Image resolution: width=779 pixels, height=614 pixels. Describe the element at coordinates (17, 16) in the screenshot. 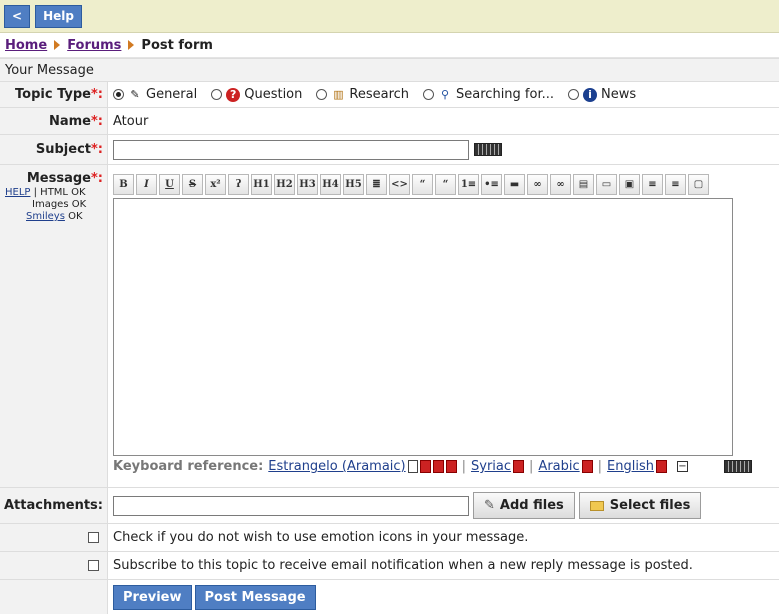

I see `back-button: <` at that location.